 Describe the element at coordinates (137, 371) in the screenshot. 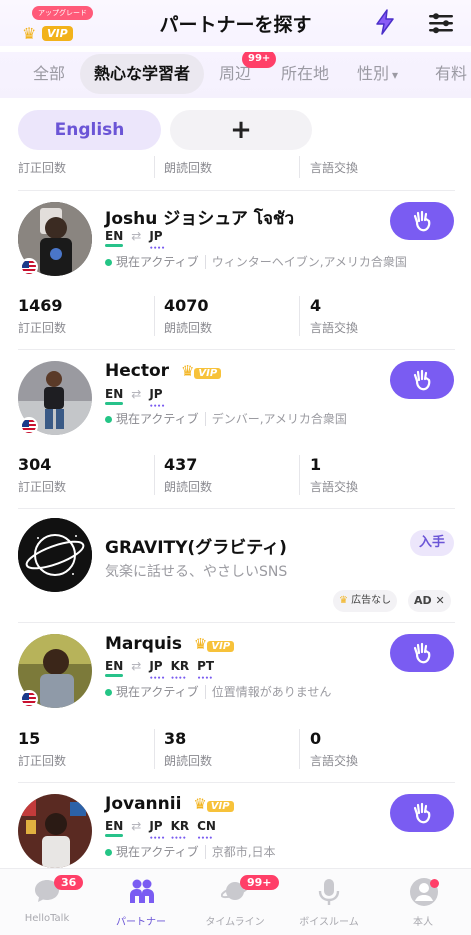

I see `partner-name: Hector` at that location.